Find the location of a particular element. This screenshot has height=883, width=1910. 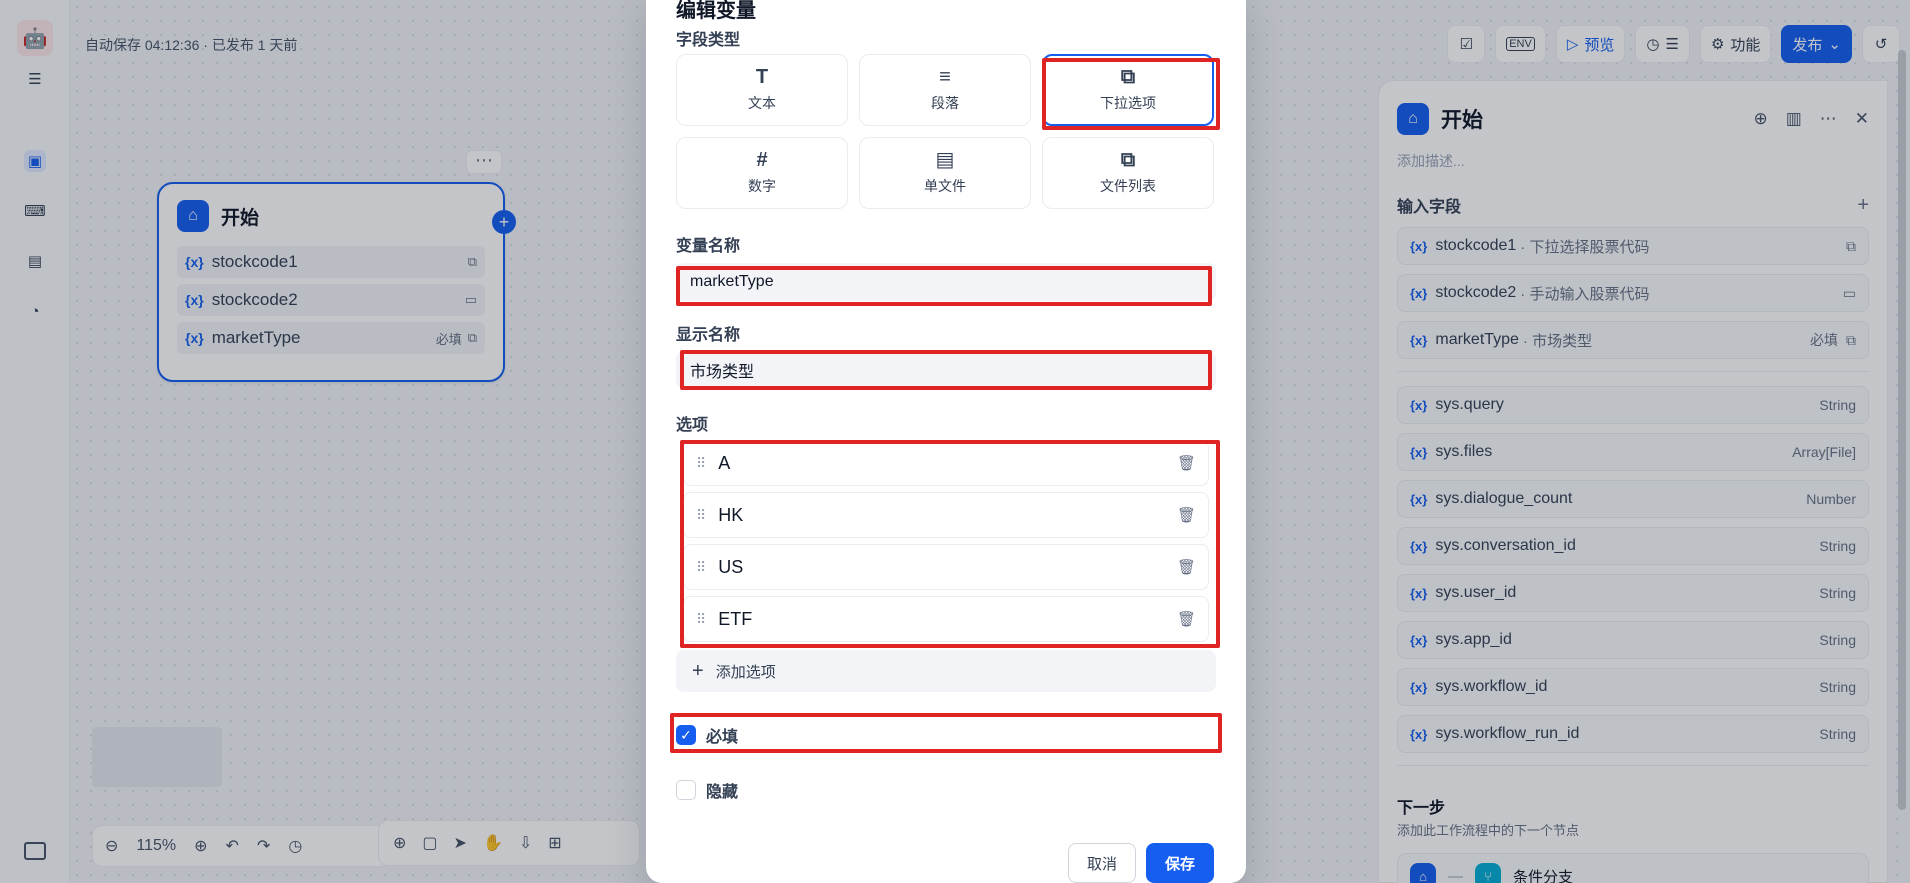

options-label: 选项 is located at coordinates (692, 425).